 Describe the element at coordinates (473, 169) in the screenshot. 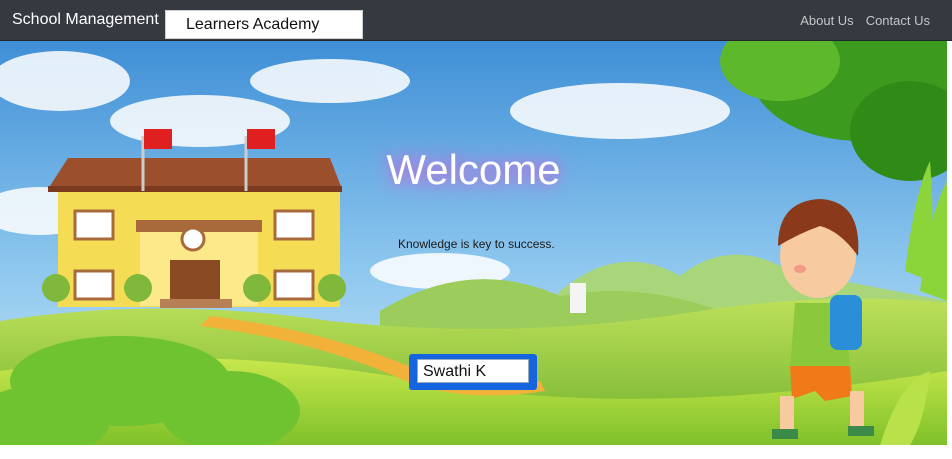

I see `welcome-heading: Welcome` at that location.